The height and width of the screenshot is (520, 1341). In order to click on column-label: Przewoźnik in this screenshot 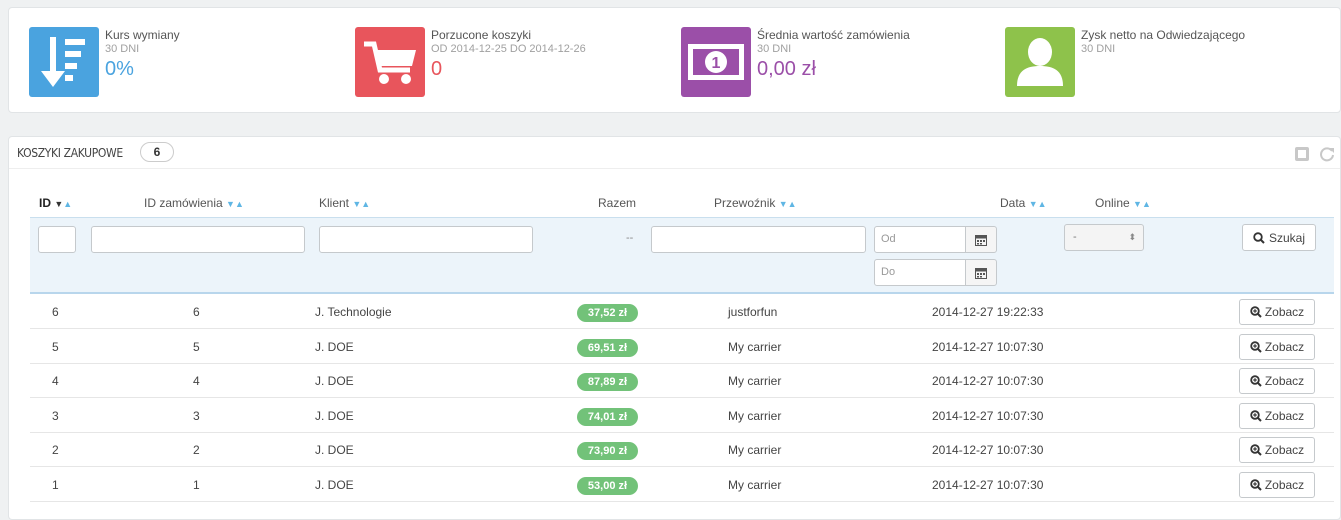, I will do `click(745, 203)`.